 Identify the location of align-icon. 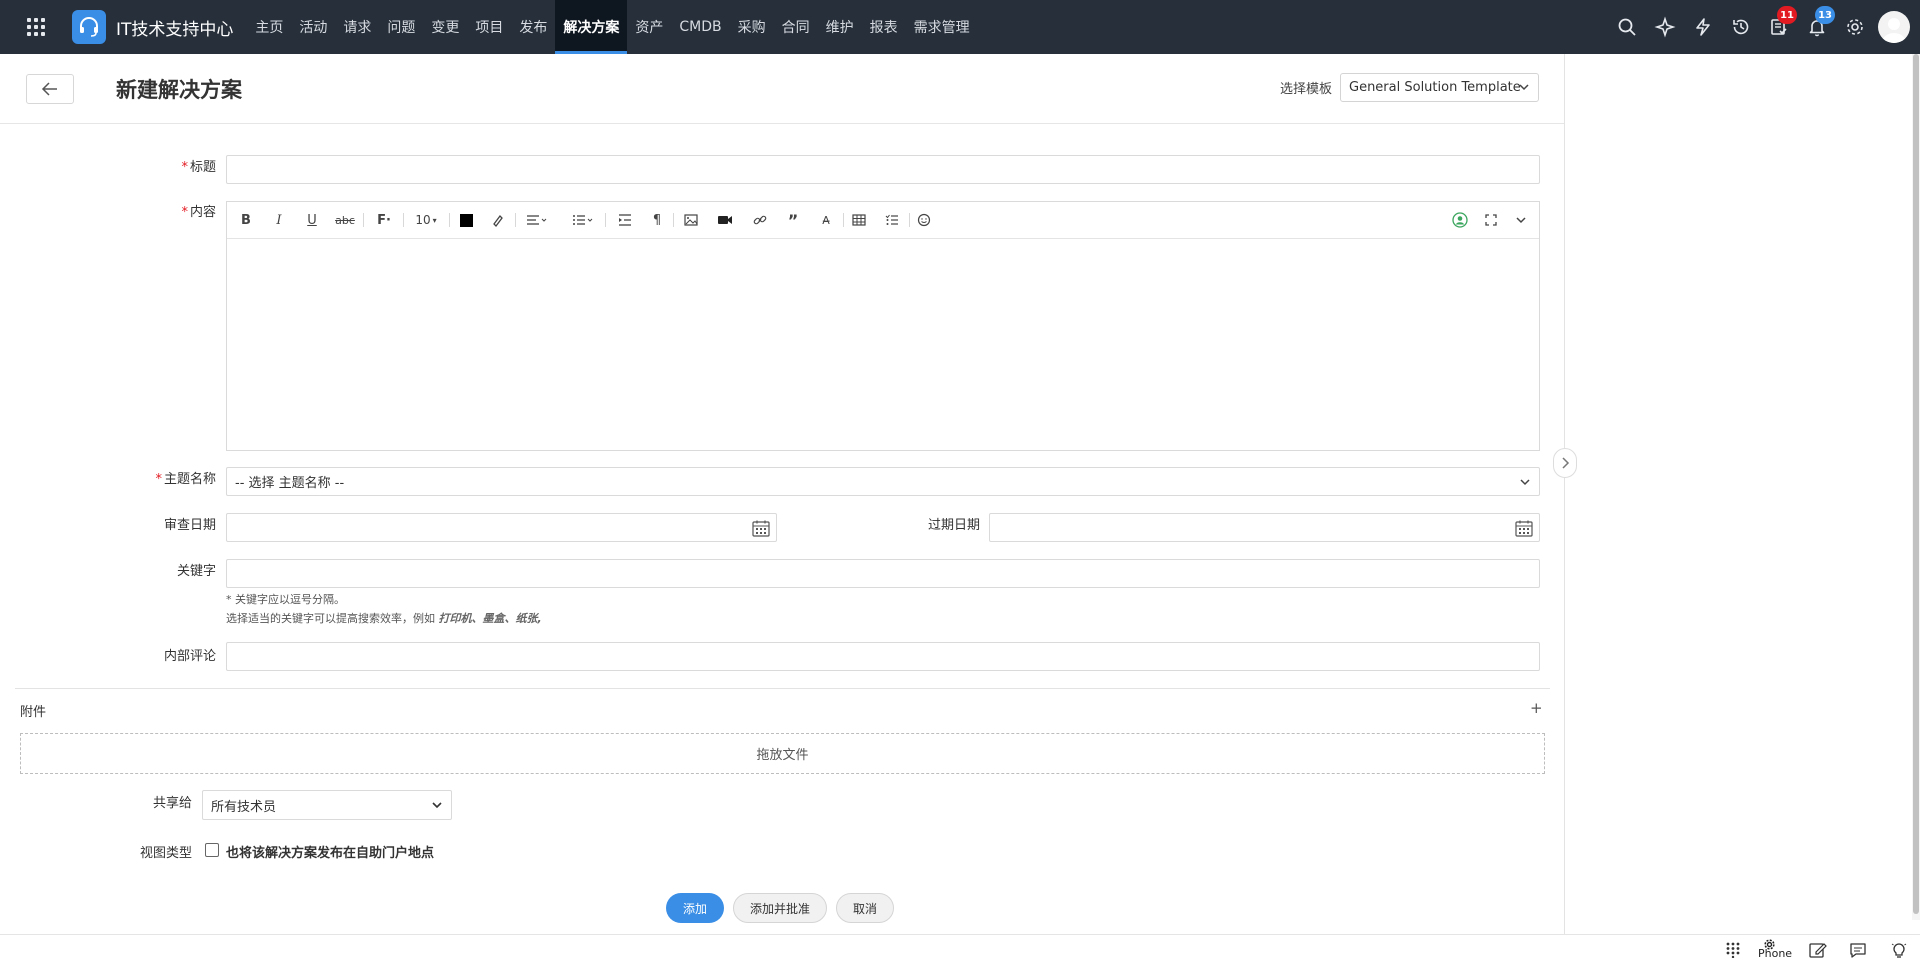
(537, 220).